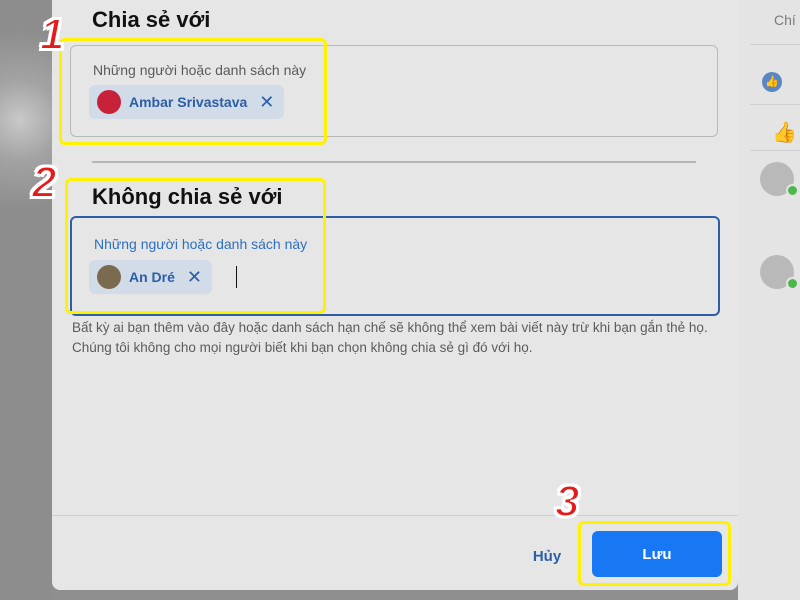 The width and height of the screenshot is (800, 600). I want to click on like-icon: 👍, so click(772, 82).